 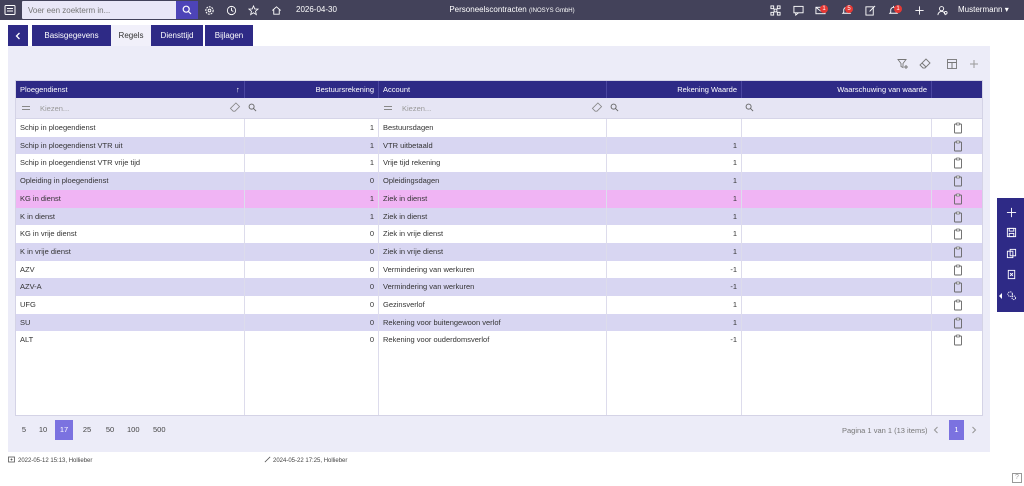 What do you see at coordinates (87, 430) in the screenshot?
I see `page-size-option: 25` at bounding box center [87, 430].